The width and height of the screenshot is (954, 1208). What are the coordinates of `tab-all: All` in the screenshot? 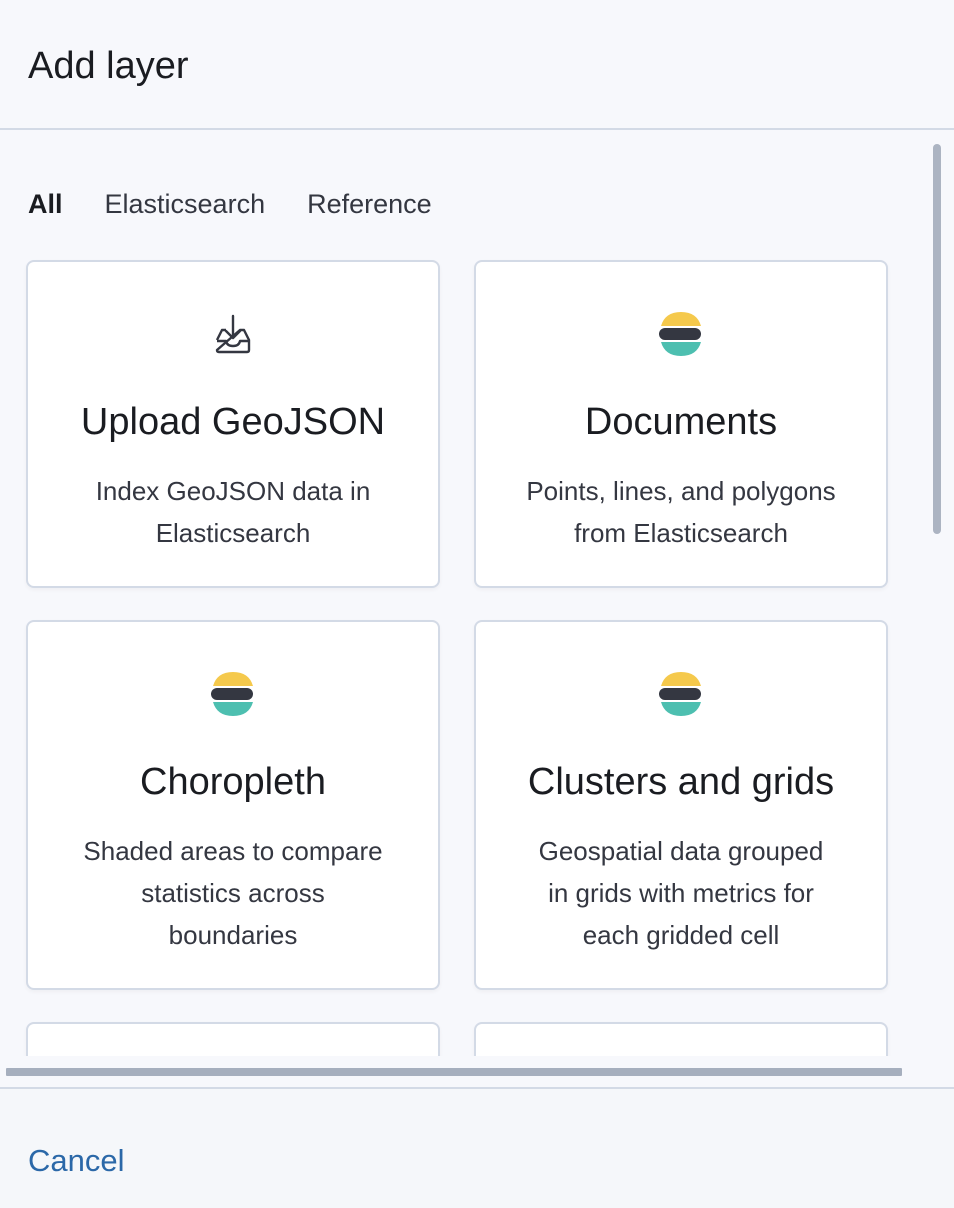 It's located at (45, 204).